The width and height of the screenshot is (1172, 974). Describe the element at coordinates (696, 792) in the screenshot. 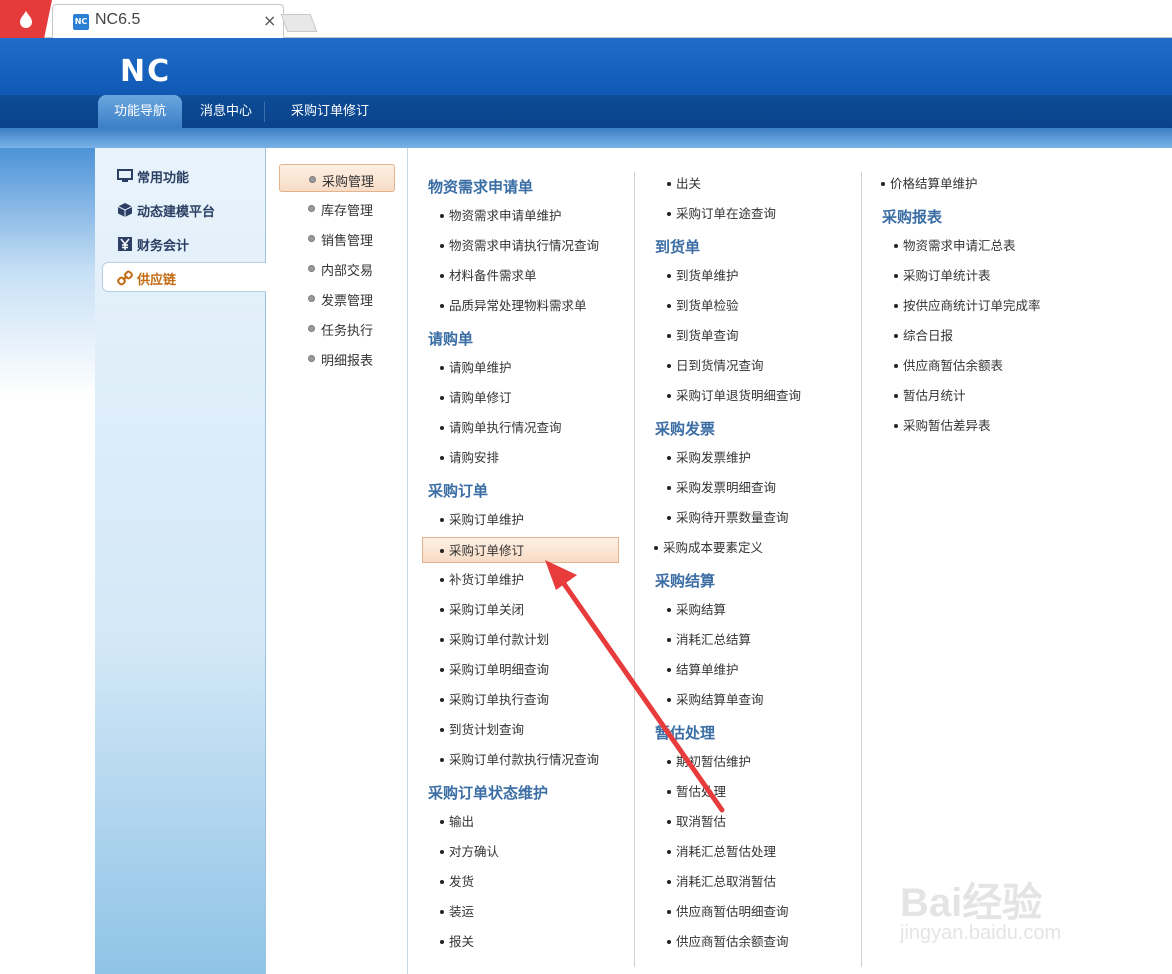

I see `menu-item: 暂估处理` at that location.